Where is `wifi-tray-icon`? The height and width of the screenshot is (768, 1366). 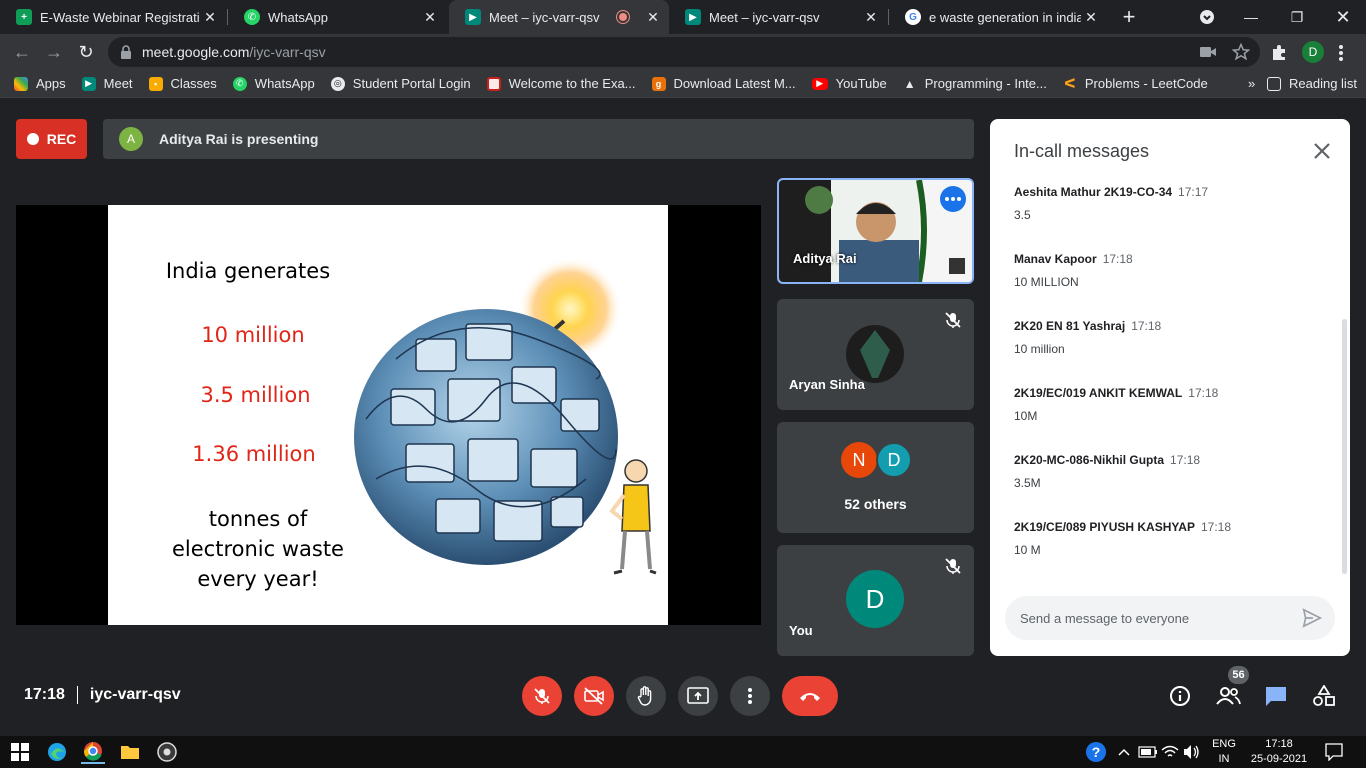 wifi-tray-icon is located at coordinates (1170, 752).